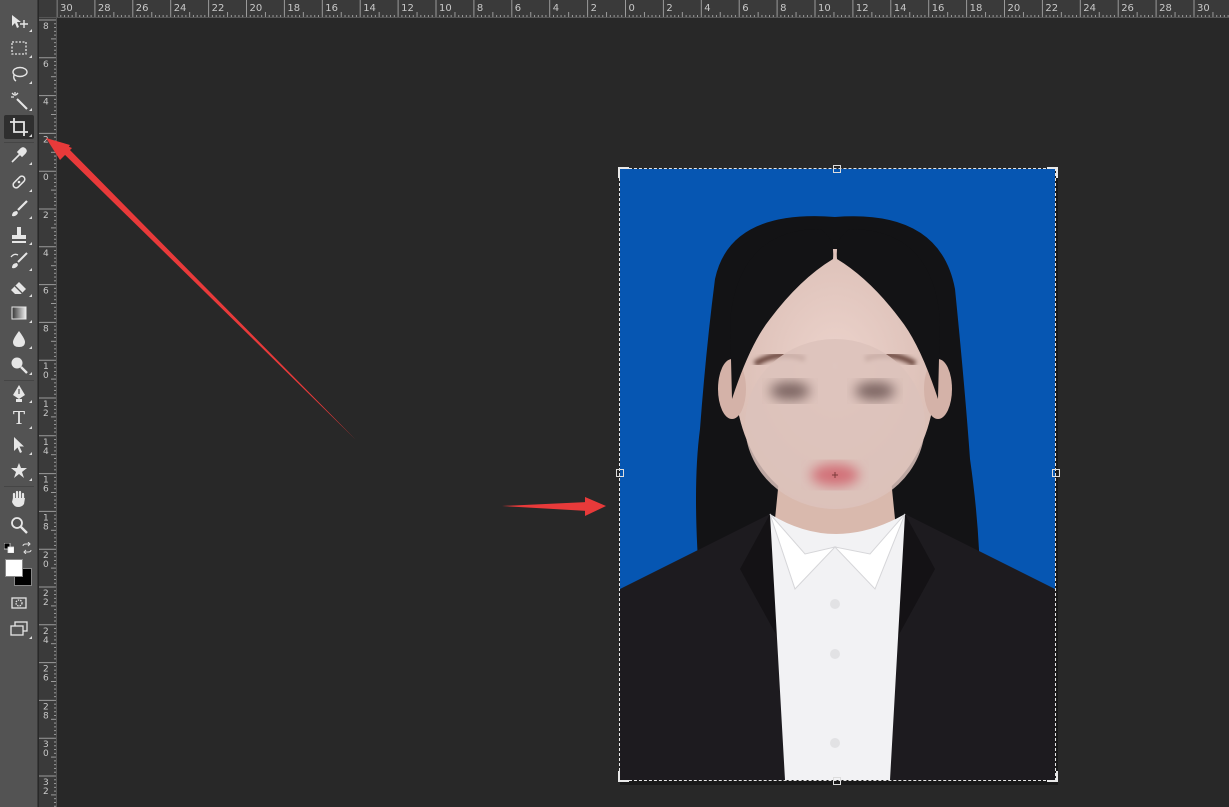 This screenshot has height=807, width=1229. What do you see at coordinates (837, 781) in the screenshot?
I see `crop-handle-bottom` at bounding box center [837, 781].